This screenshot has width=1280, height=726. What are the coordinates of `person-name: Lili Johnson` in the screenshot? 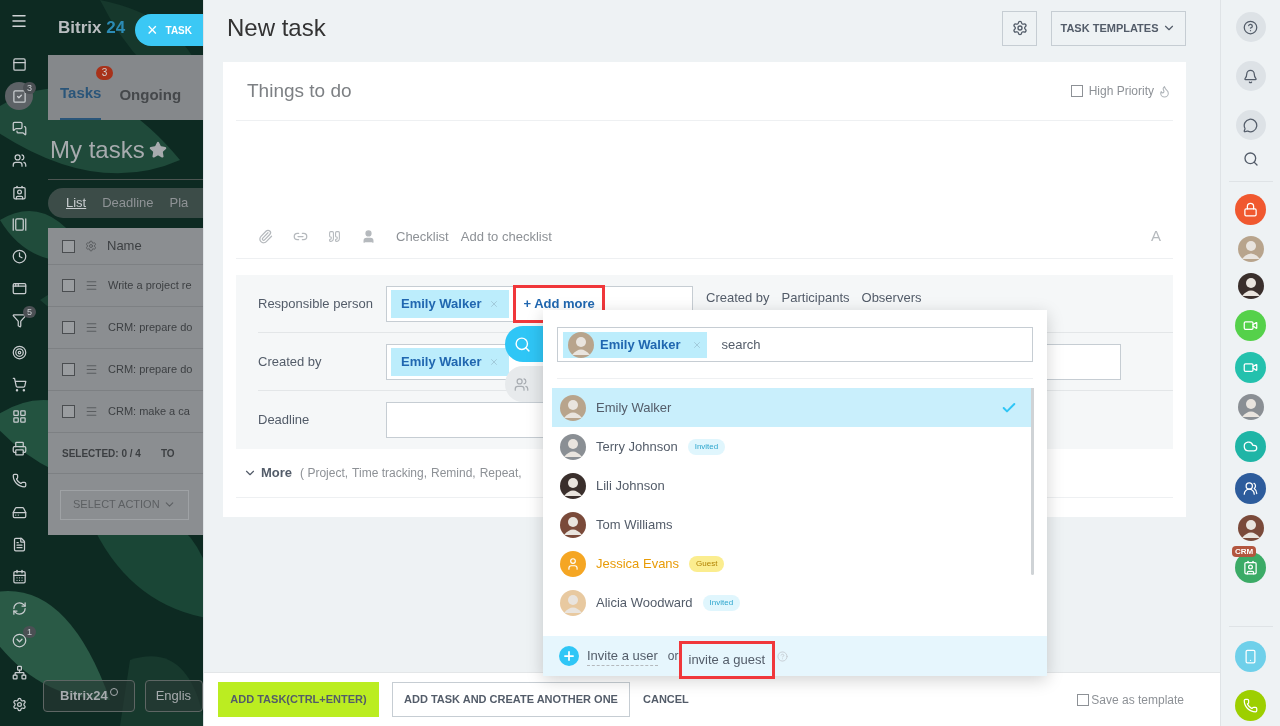 It's located at (630, 485).